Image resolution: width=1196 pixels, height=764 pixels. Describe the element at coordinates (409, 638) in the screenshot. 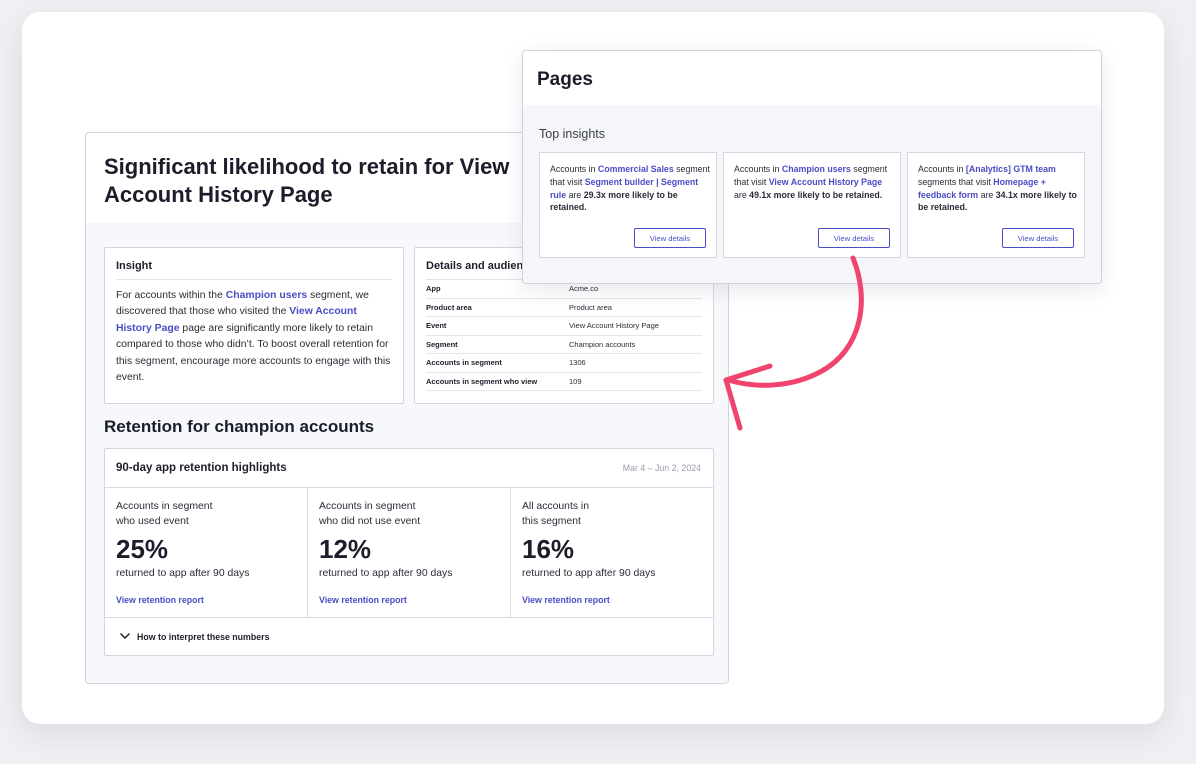

I see `interpret-numbers-toggle: How to interpret these numbers` at that location.